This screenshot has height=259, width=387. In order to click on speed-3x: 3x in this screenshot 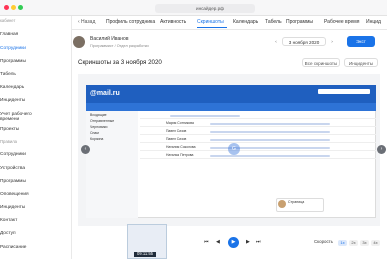, I will do `click(364, 243)`.